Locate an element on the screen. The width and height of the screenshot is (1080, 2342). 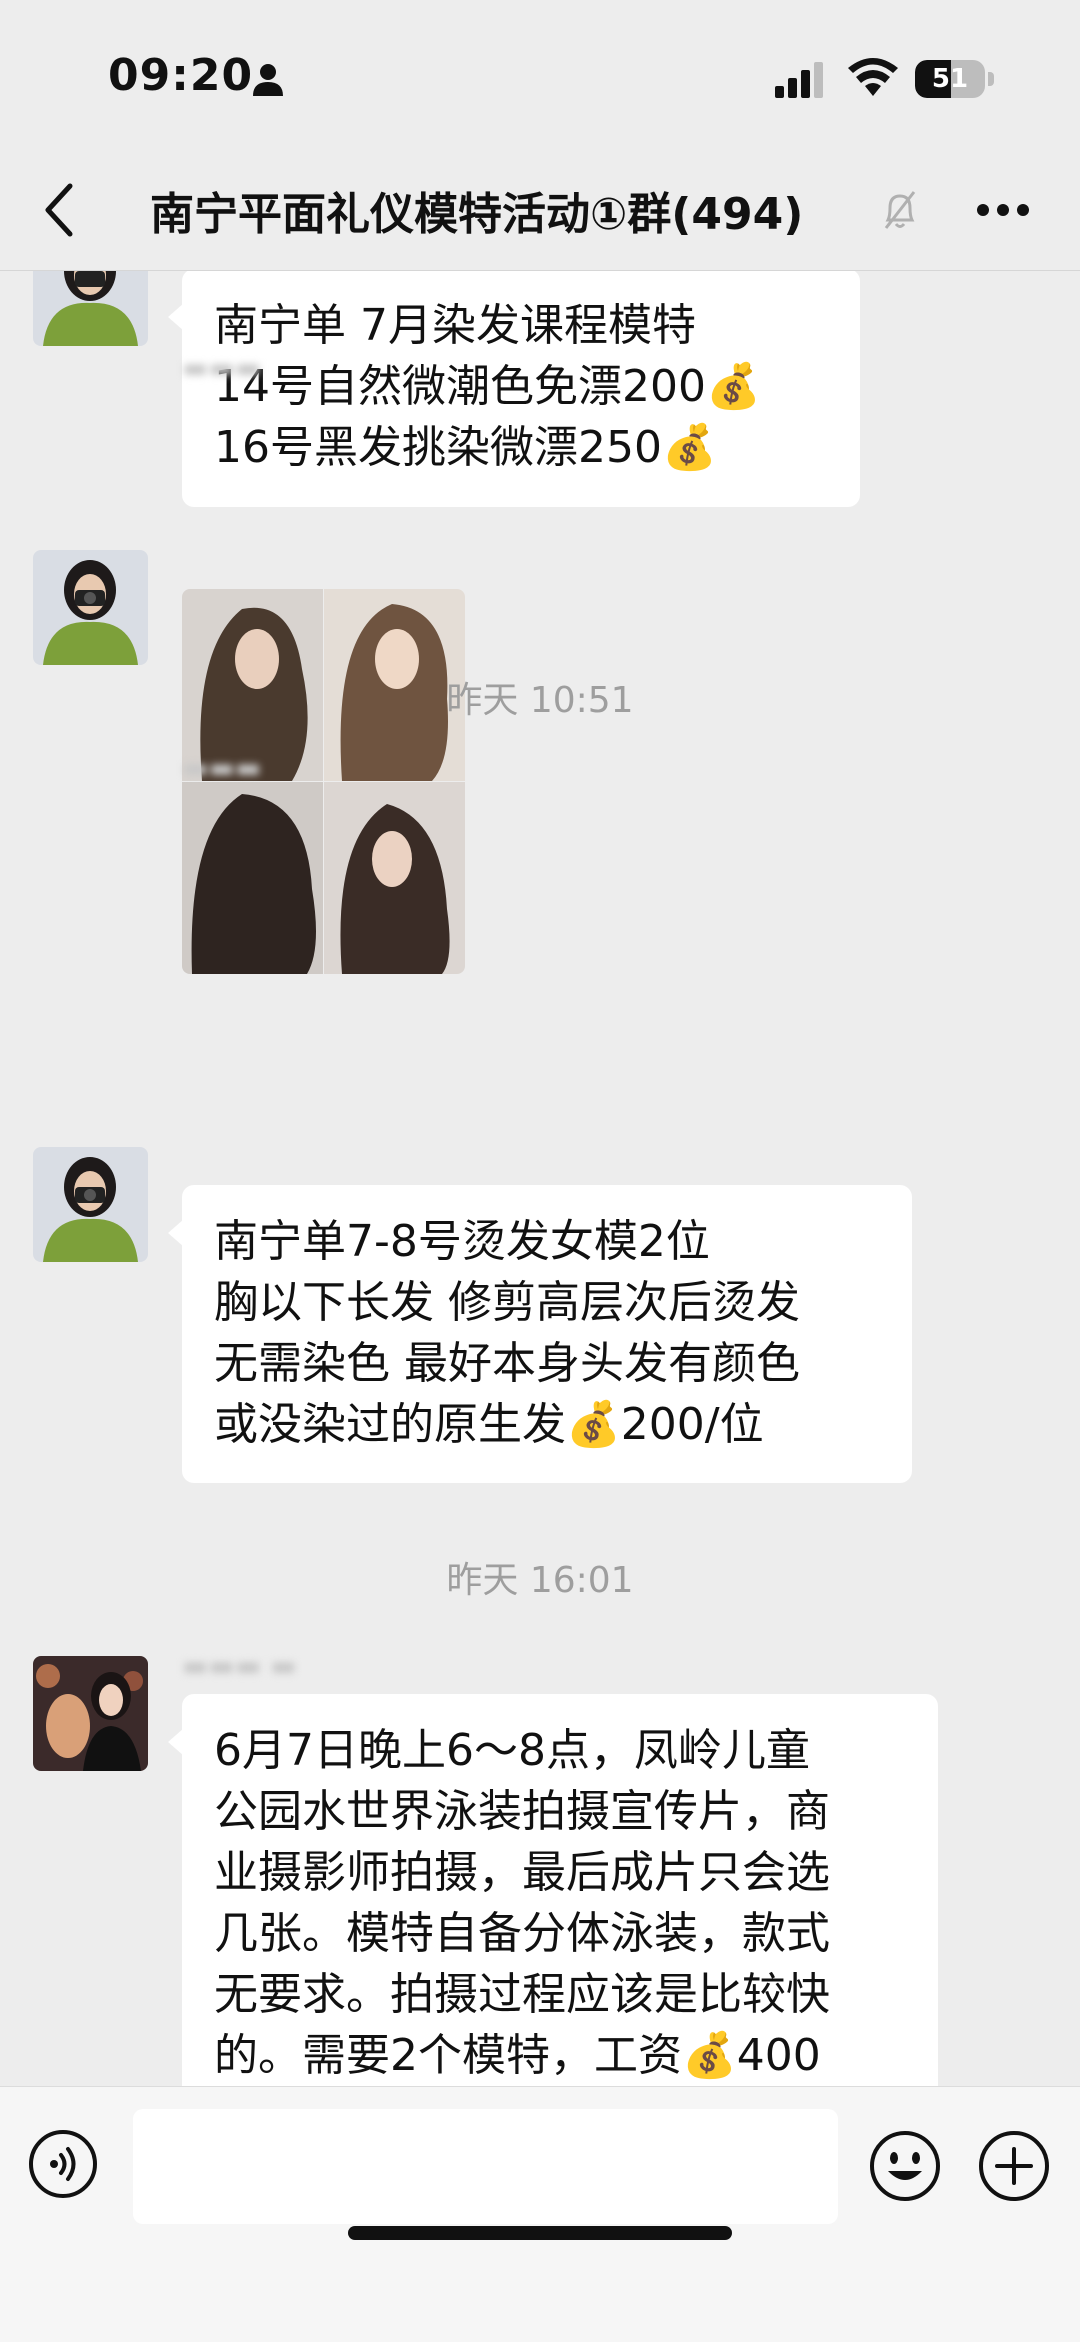
status-time: 09:20 is located at coordinates (181, 75).